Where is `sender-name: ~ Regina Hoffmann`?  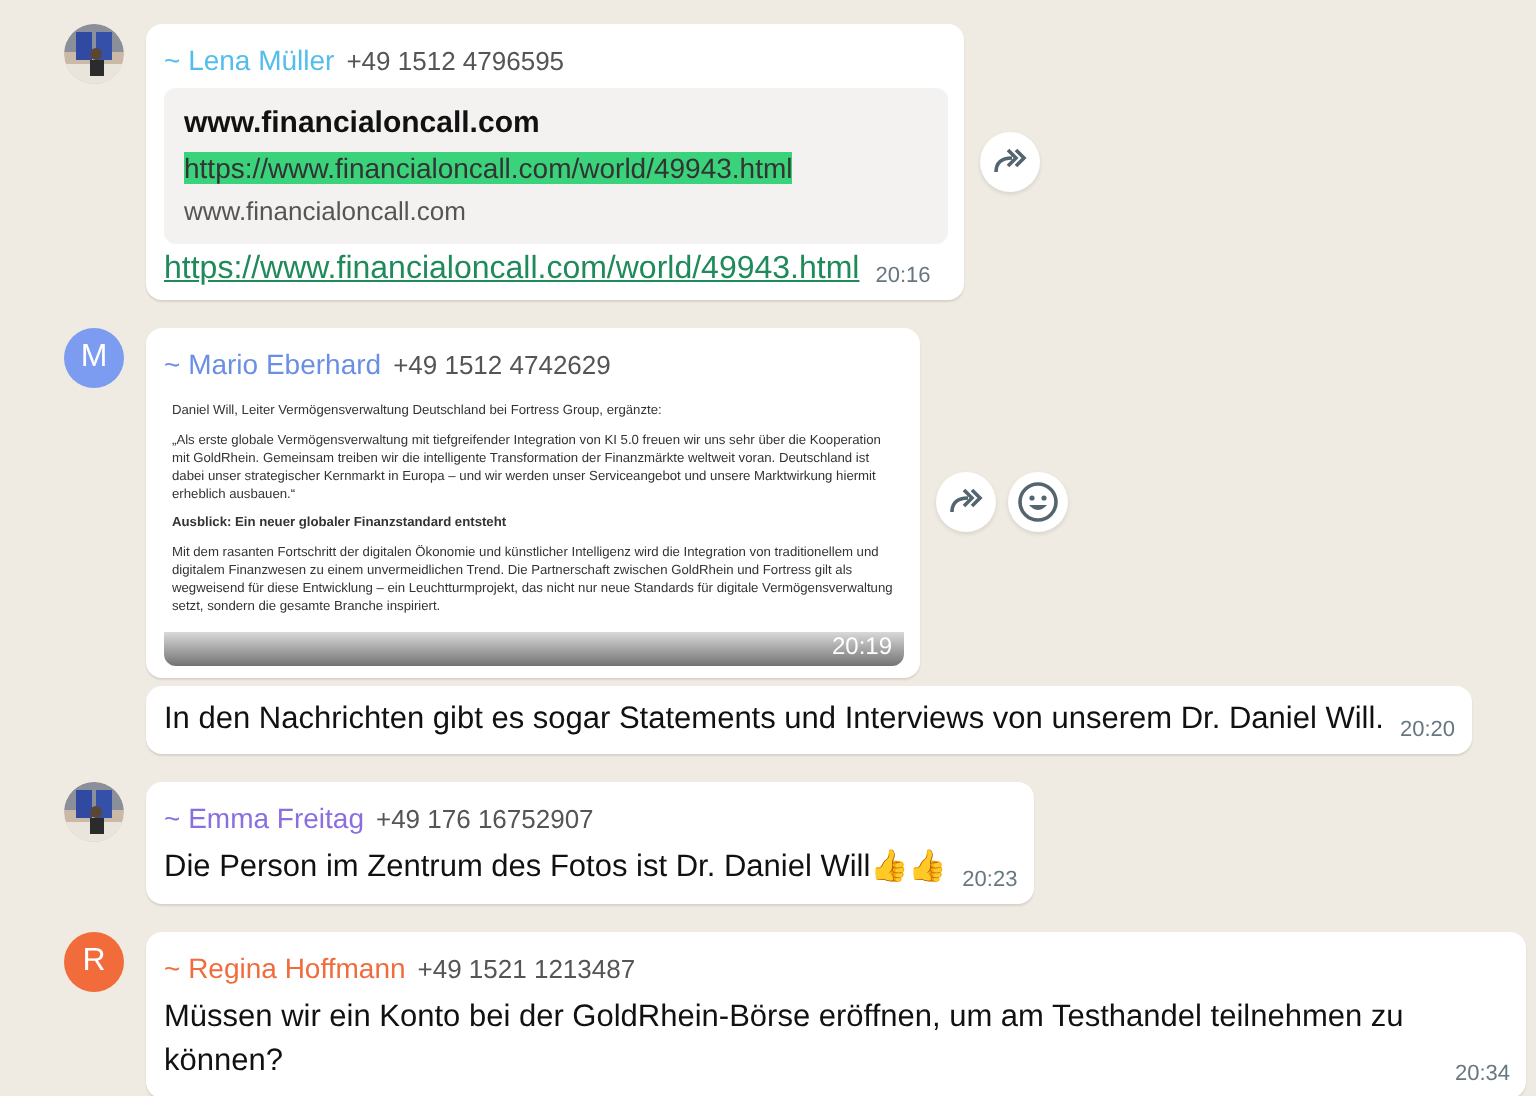 sender-name: ~ Regina Hoffmann is located at coordinates (285, 967).